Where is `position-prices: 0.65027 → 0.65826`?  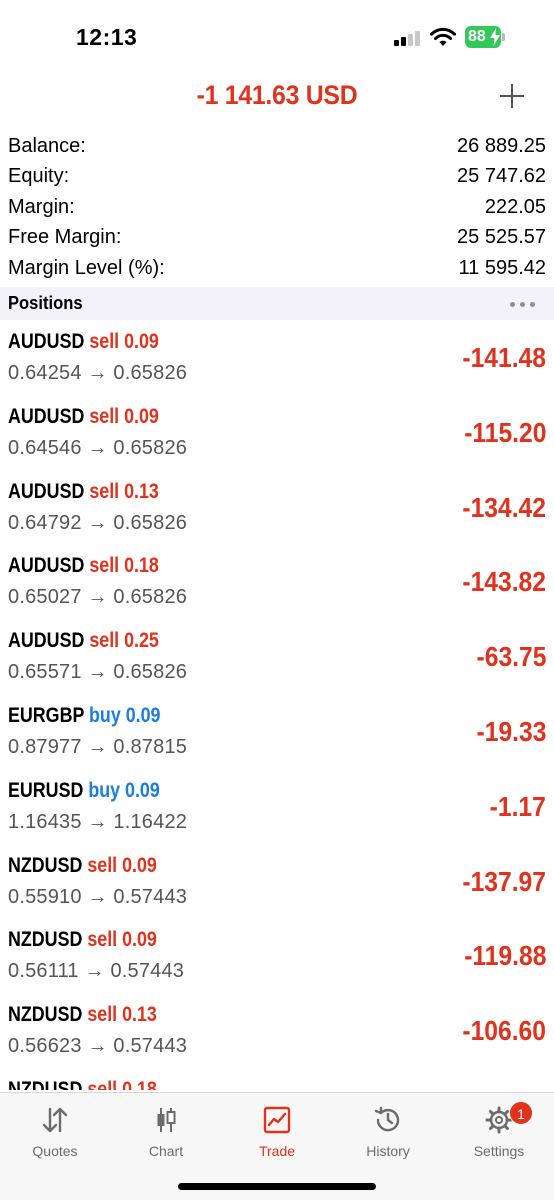
position-prices: 0.65027 → 0.65826 is located at coordinates (98, 597).